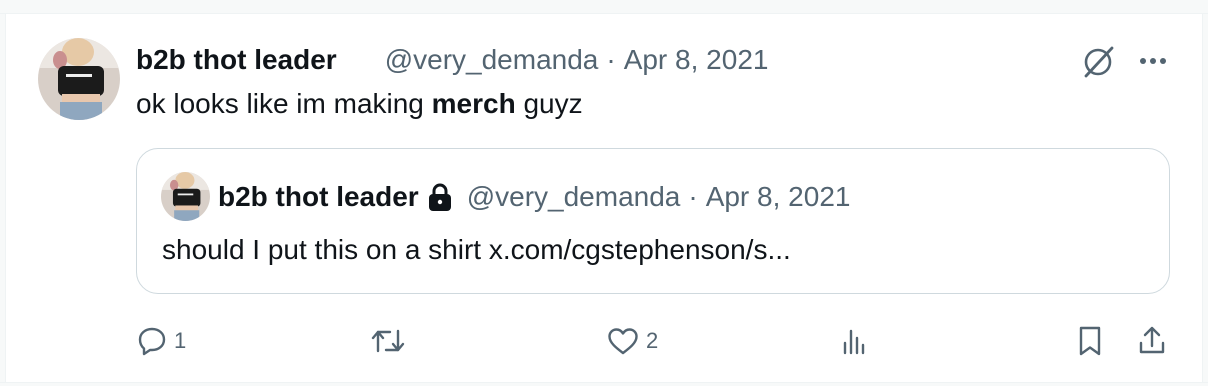 The height and width of the screenshot is (386, 1208). I want to click on tweet-text-bold: merch, so click(473, 103).